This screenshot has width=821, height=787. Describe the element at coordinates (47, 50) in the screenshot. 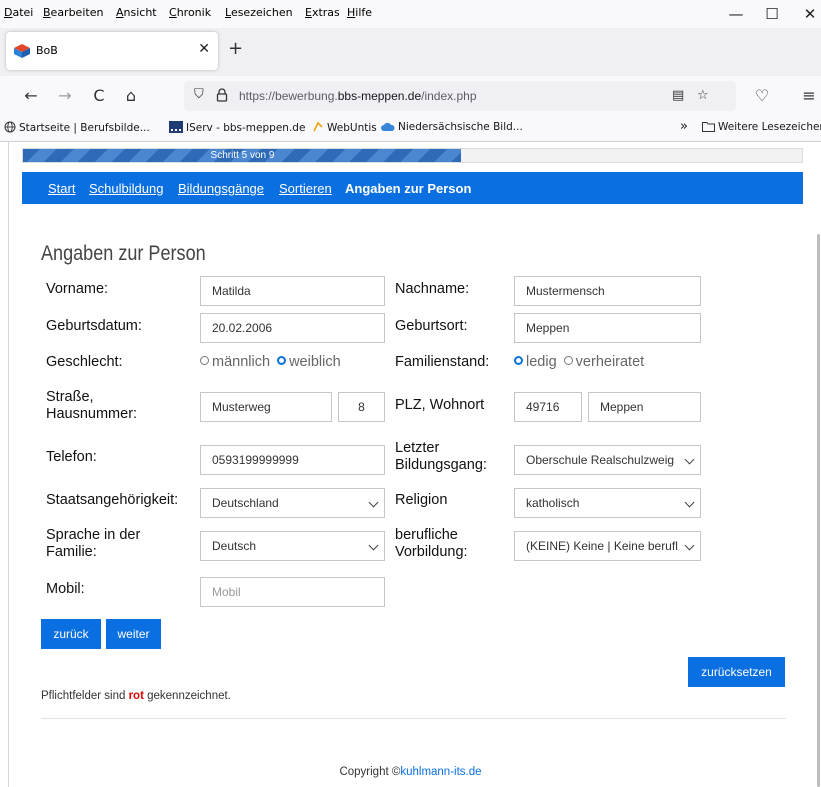

I see `tab-title: BoB` at that location.